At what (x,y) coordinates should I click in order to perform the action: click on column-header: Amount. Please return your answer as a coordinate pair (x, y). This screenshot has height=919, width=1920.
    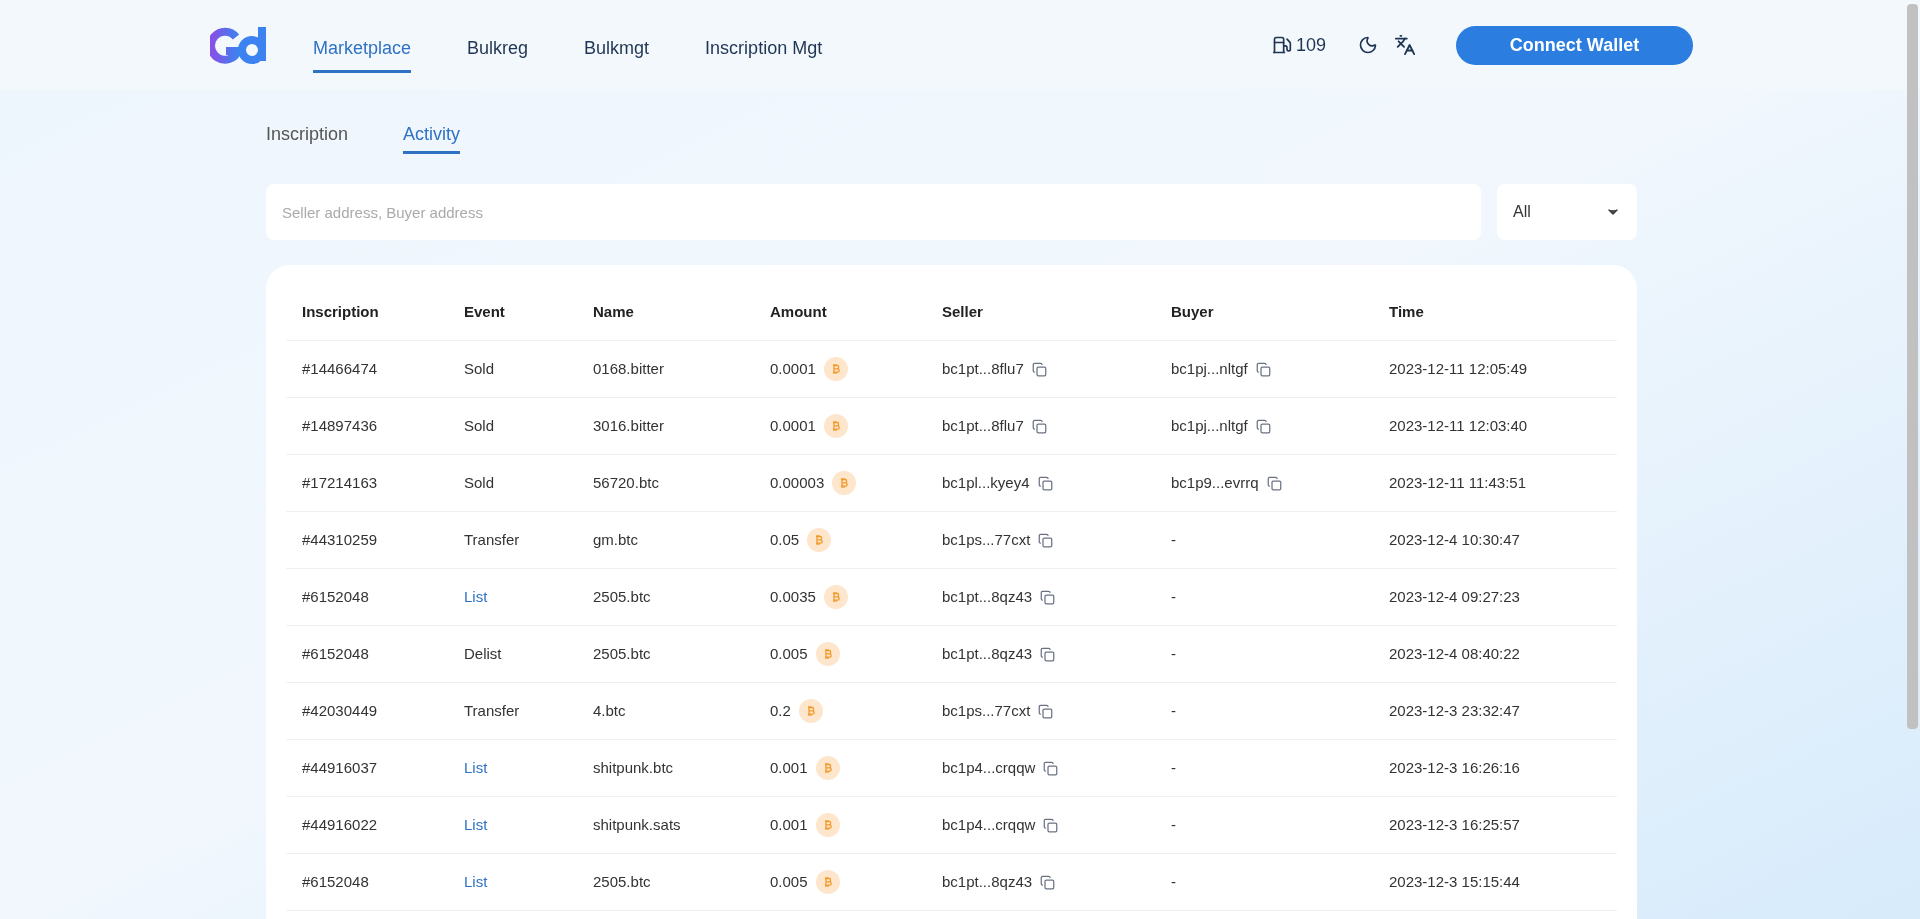
    Looking at the image, I should click on (799, 312).